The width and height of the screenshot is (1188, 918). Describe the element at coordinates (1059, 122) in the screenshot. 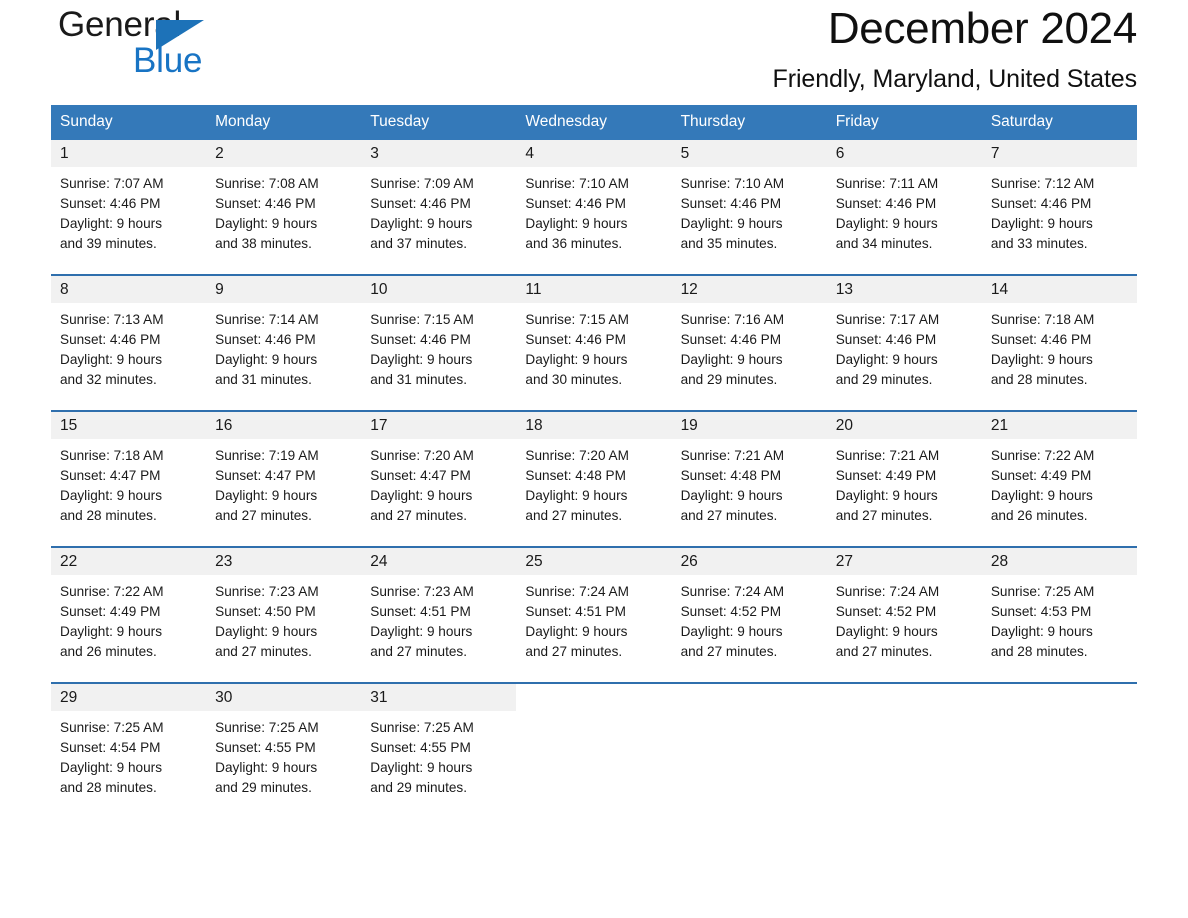

I see `weekday-header-saturday: Saturday` at that location.